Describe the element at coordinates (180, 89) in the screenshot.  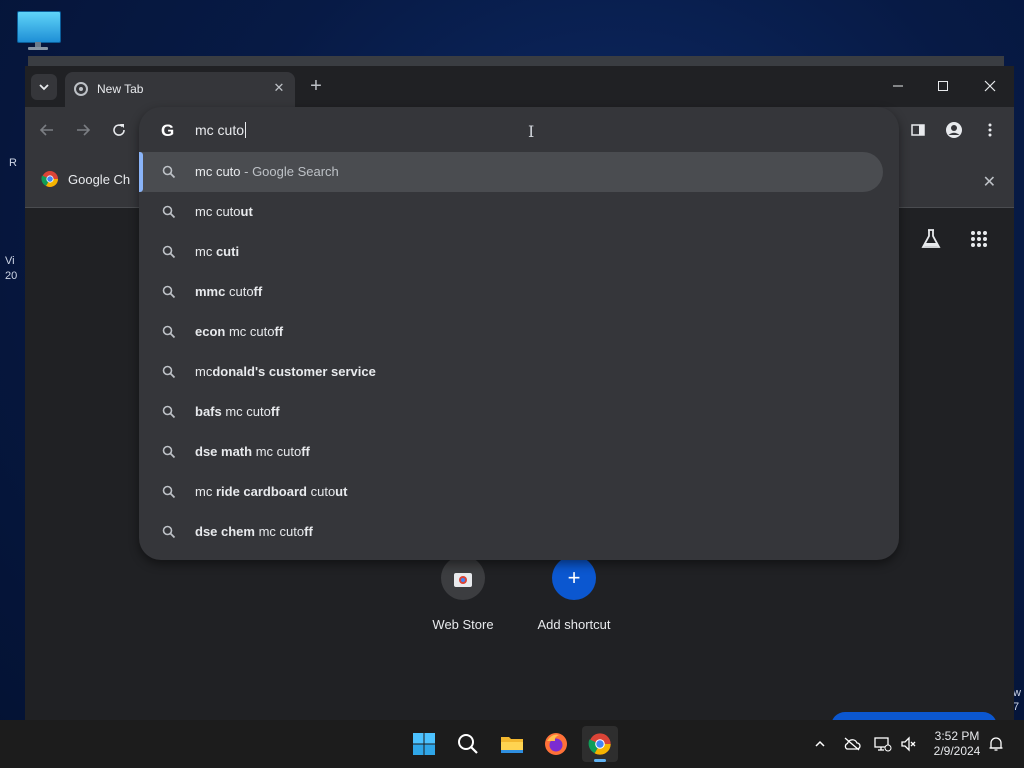
I see `tab-new-tab: New Tab ✕` at that location.